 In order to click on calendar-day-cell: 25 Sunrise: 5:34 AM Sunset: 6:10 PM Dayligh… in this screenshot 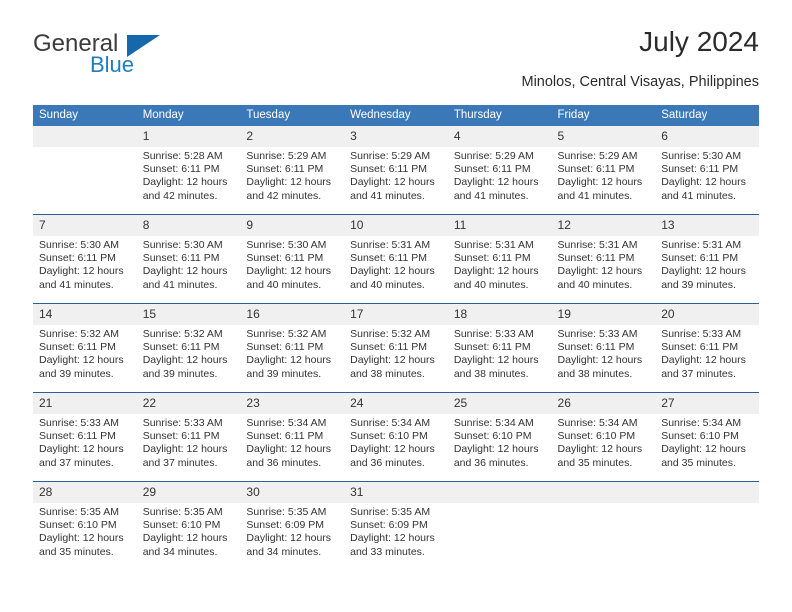, I will do `click(499, 437)`.